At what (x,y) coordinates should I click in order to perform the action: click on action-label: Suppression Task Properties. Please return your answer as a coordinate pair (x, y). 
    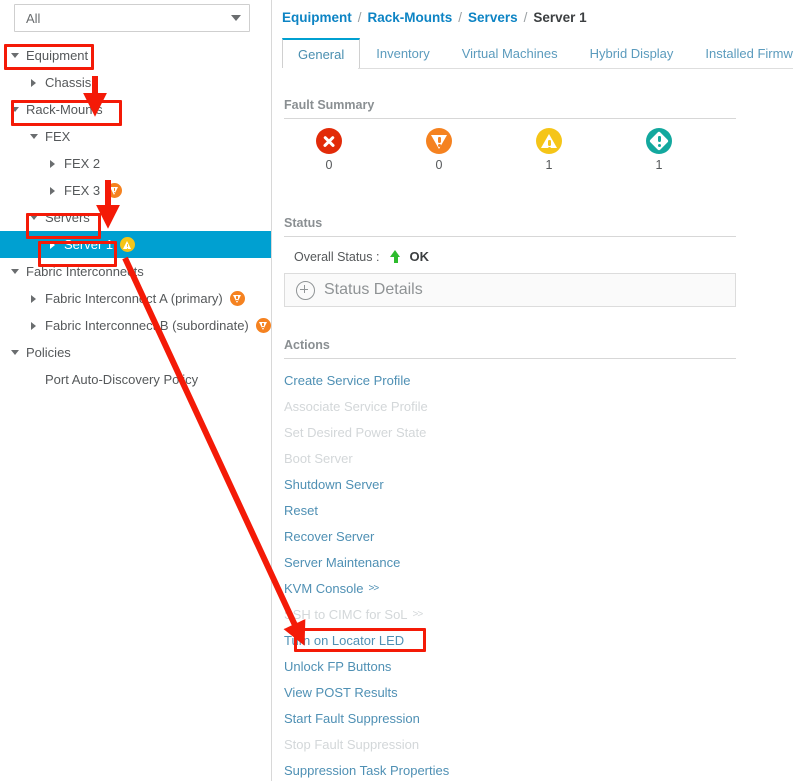
    Looking at the image, I should click on (367, 770).